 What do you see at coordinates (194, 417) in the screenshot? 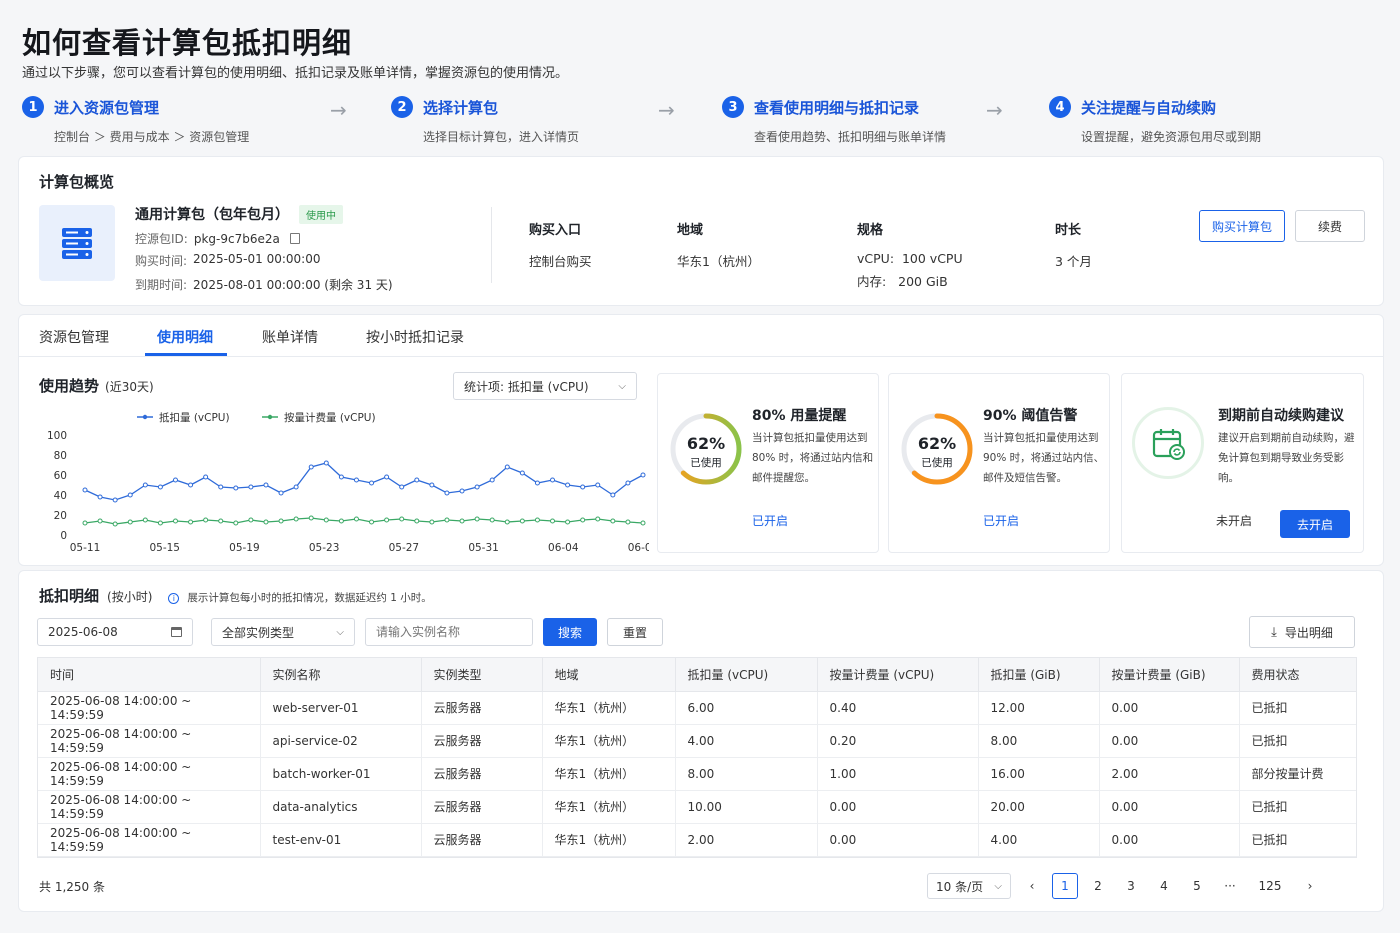
I see `legend-label: 抵扣量 (vCPU)` at bounding box center [194, 417].